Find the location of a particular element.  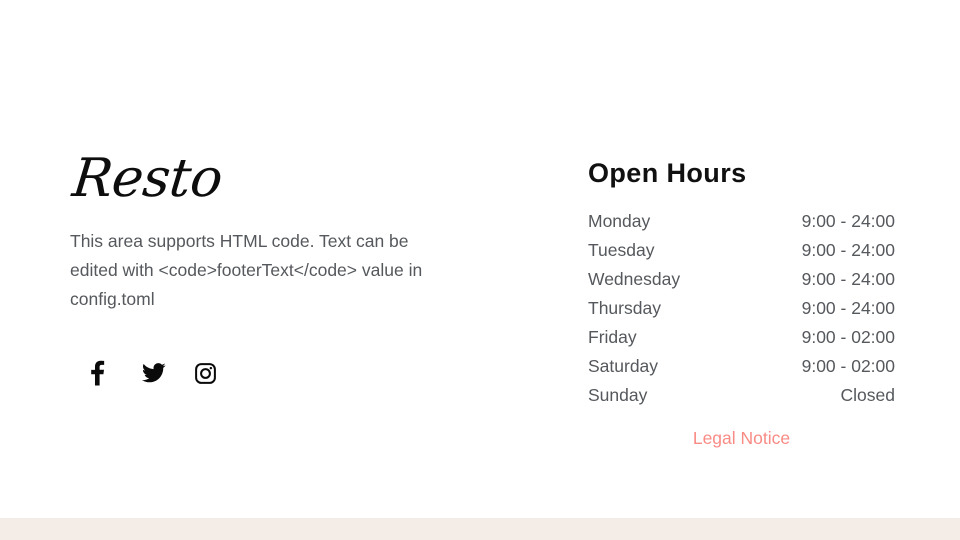

legal-notice-wrap: Legal Notice is located at coordinates (741, 438).